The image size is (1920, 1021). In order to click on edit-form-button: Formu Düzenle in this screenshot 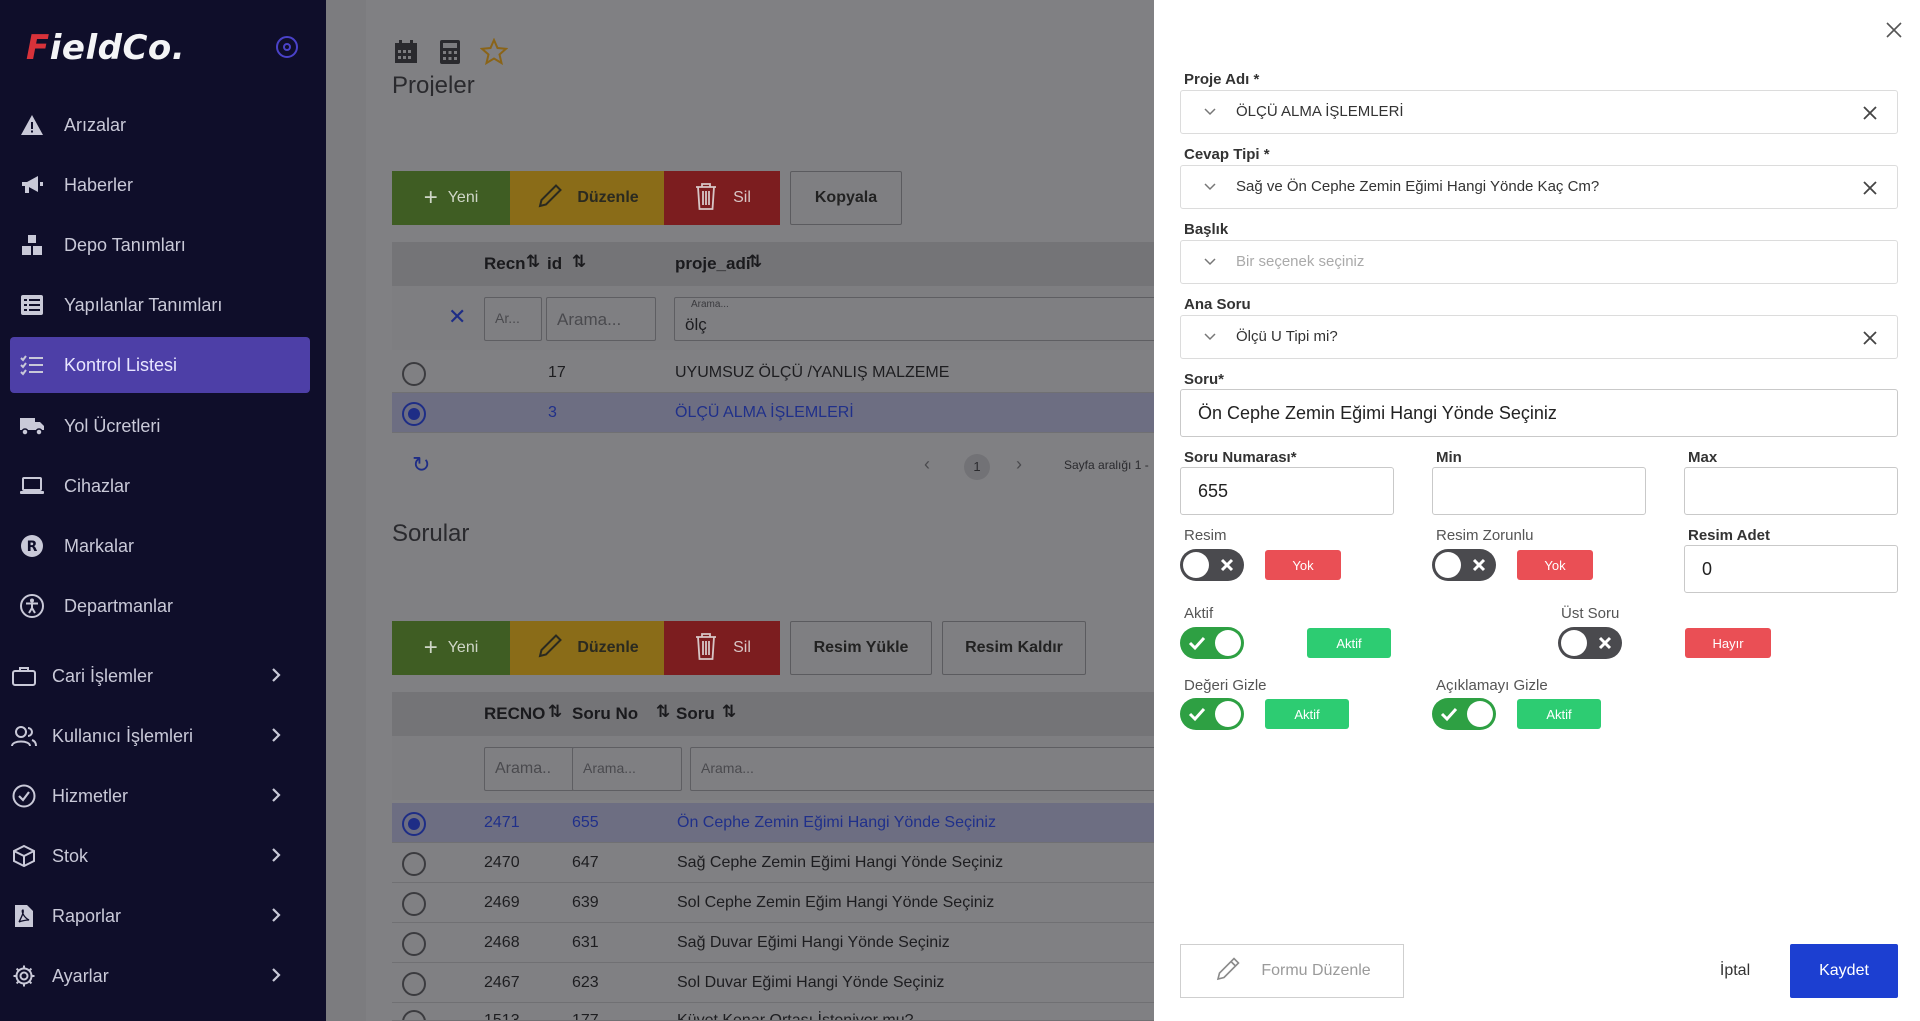, I will do `click(1292, 971)`.